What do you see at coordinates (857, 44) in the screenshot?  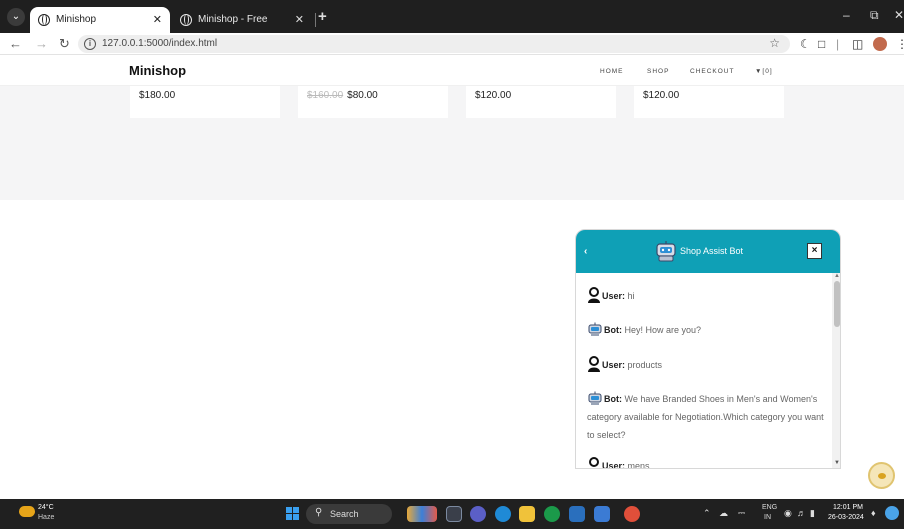 I see `side-panel-icon: ◫` at bounding box center [857, 44].